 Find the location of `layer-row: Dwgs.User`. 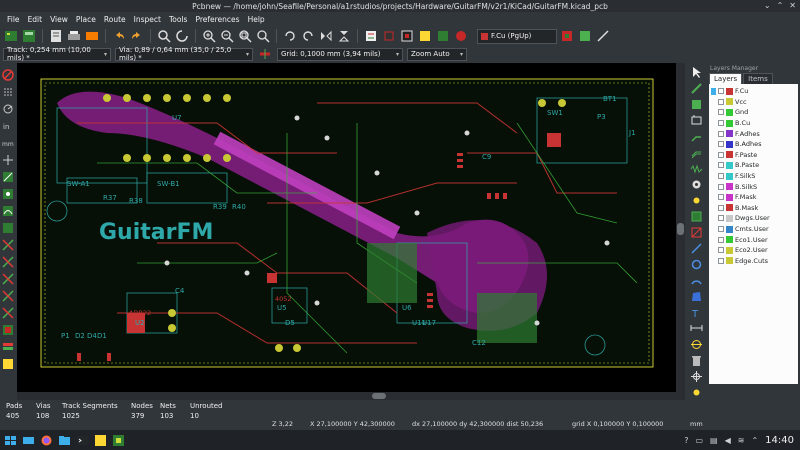

layer-row: Dwgs.User is located at coordinates (753, 218).